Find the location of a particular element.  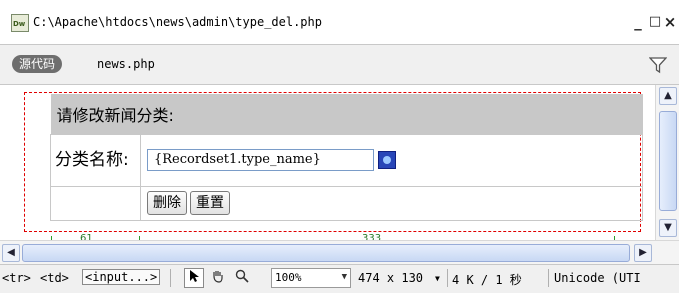

magnifier-icon is located at coordinates (242, 278).